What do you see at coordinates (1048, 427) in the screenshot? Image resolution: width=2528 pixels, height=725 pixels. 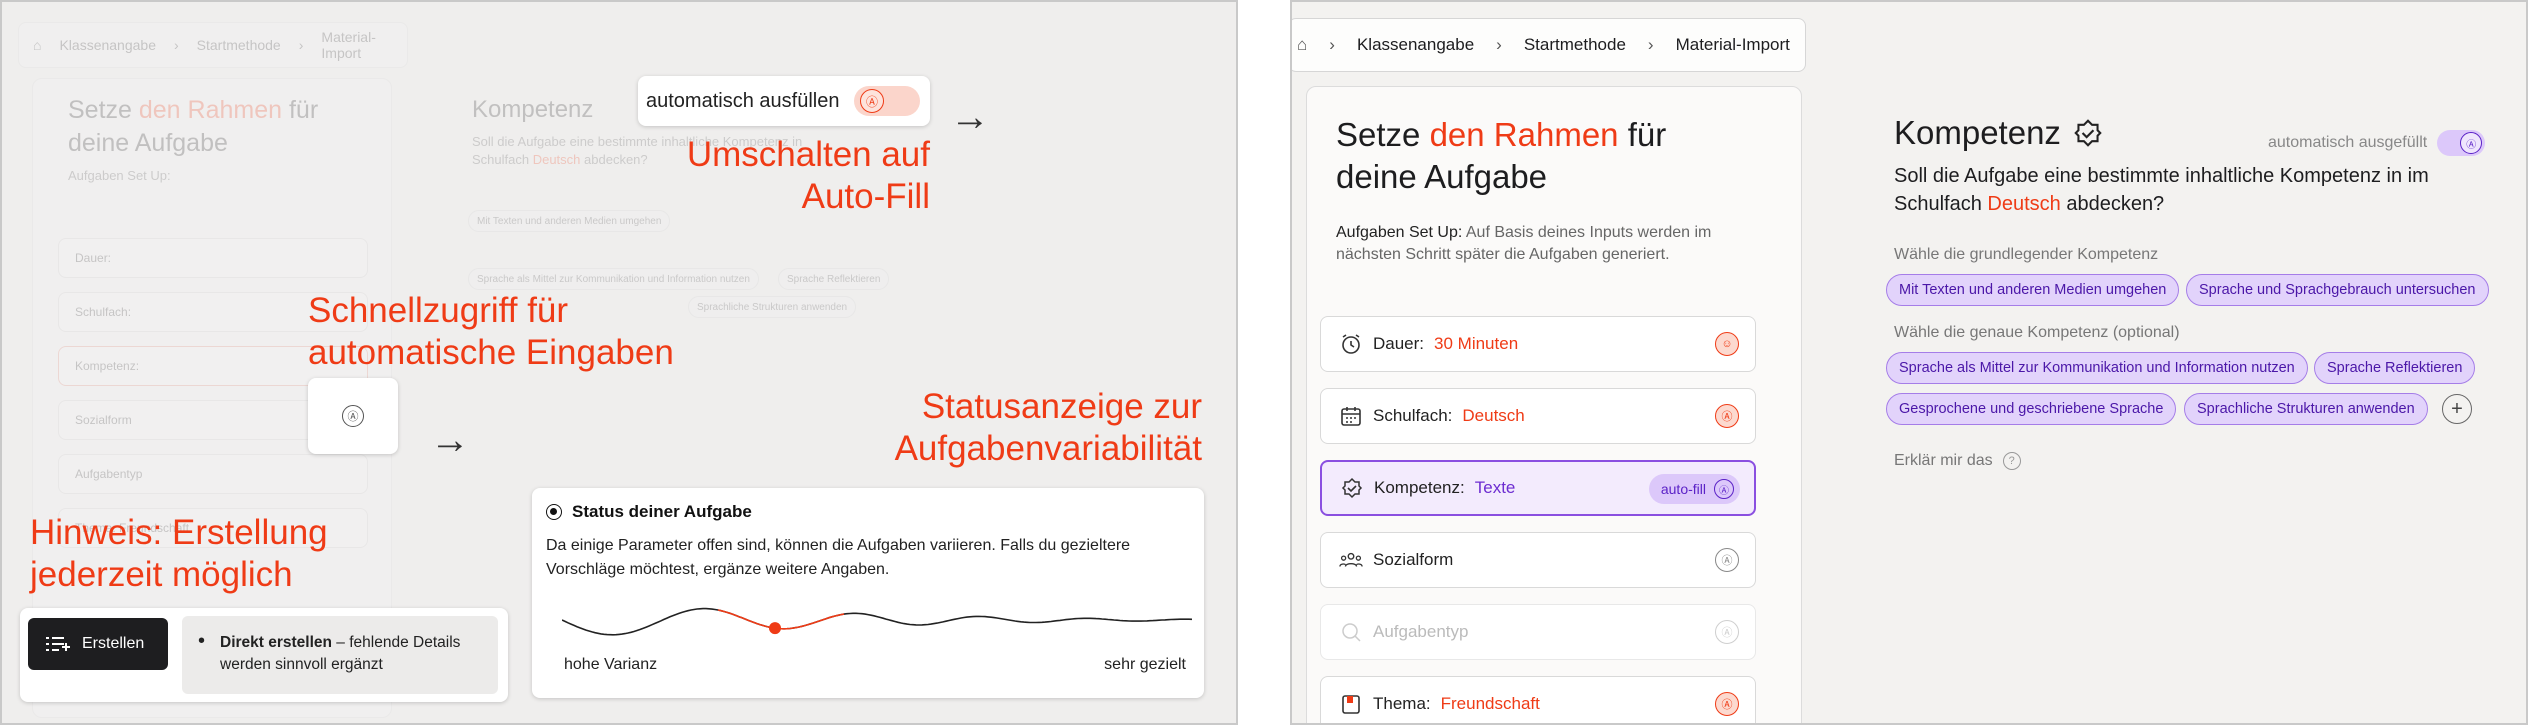 I see `label-status: Statusanzeige zur Aufgabenvariabilität` at bounding box center [1048, 427].